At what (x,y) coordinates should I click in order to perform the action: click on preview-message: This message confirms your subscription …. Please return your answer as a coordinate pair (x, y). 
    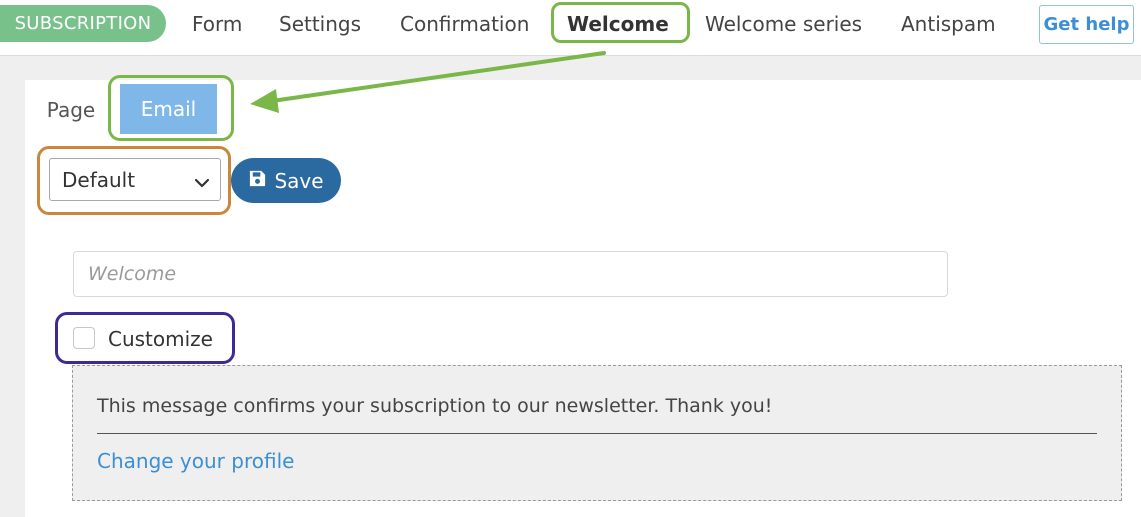
    Looking at the image, I should click on (435, 406).